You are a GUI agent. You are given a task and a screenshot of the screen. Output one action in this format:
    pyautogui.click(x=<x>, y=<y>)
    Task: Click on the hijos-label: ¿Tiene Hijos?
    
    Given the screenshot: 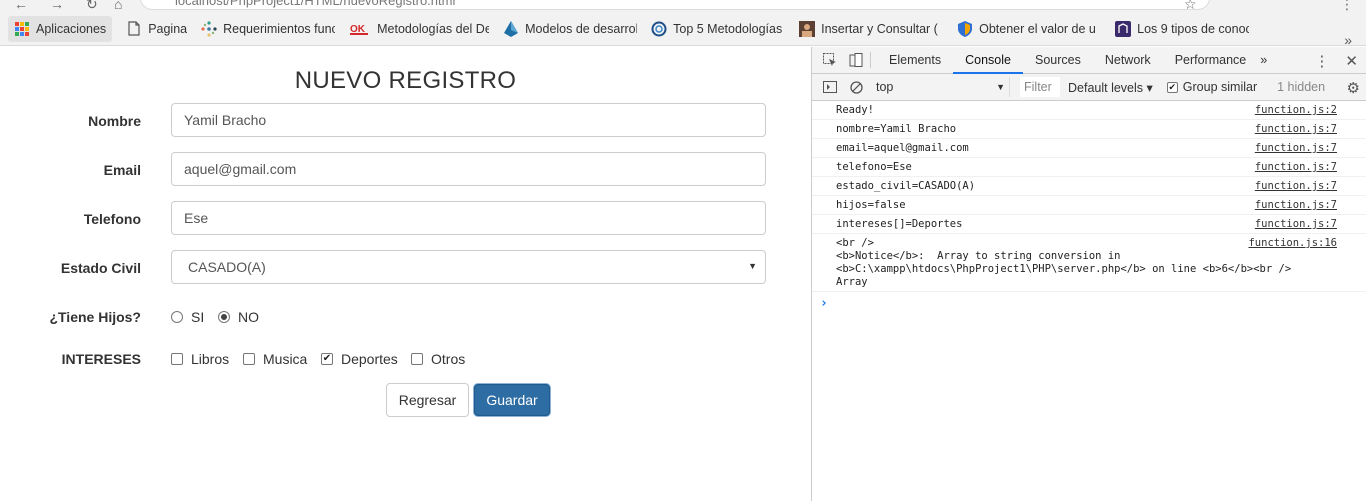 What is the action you would take?
    pyautogui.click(x=95, y=317)
    